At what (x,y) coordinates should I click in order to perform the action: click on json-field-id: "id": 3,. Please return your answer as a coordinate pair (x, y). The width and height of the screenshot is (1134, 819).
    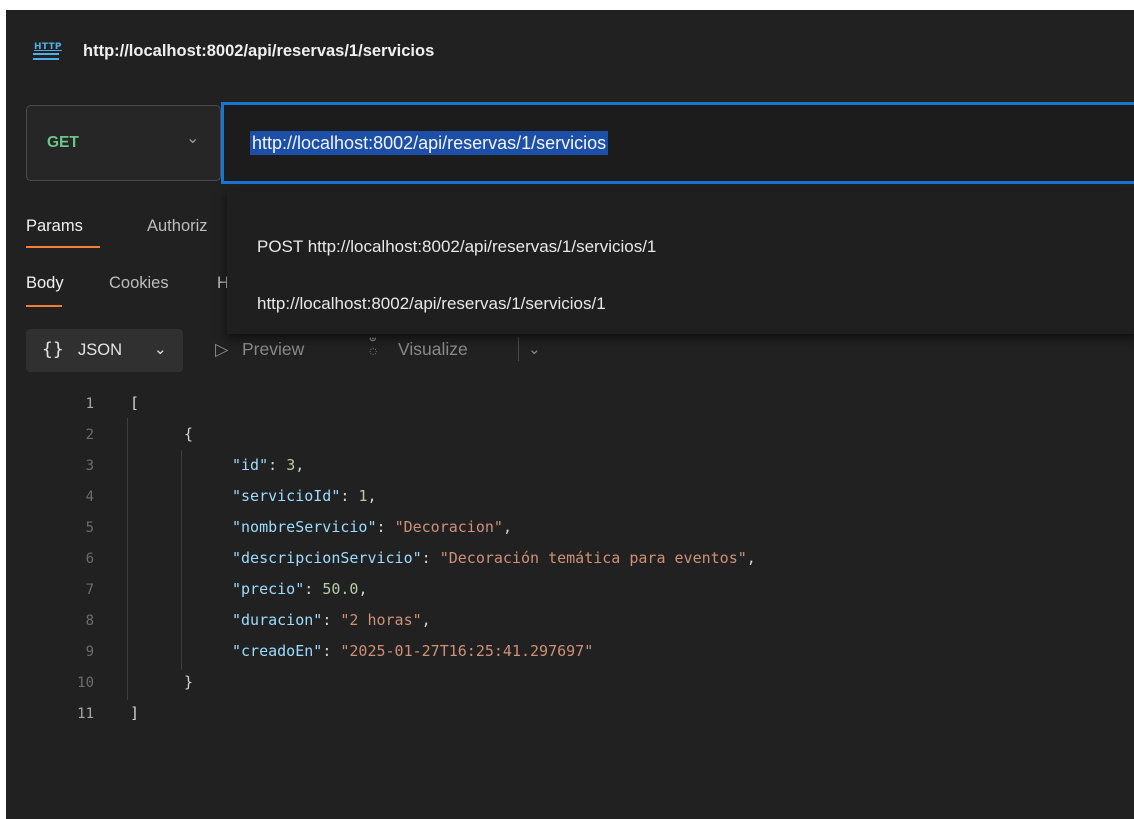
    Looking at the image, I should click on (268, 465).